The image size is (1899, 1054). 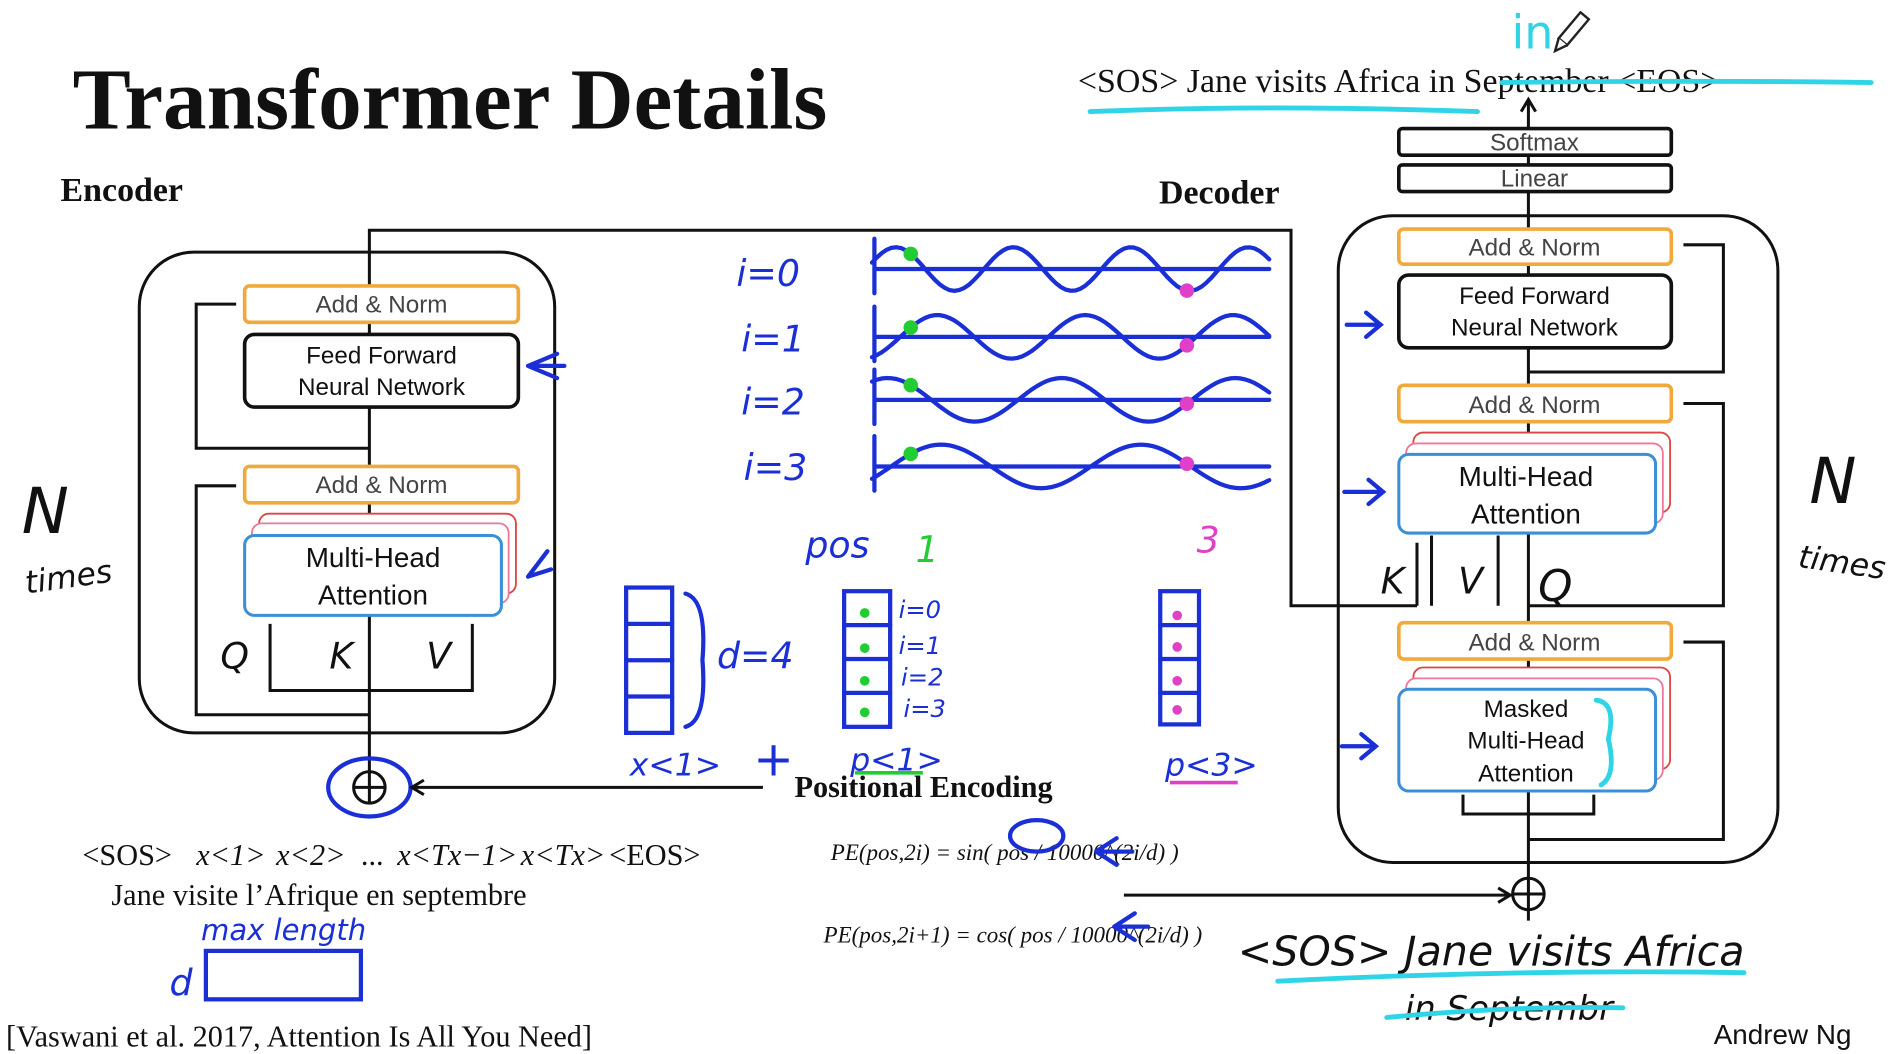 What do you see at coordinates (122, 190) in the screenshot?
I see `encoder-heading: Encoder` at bounding box center [122, 190].